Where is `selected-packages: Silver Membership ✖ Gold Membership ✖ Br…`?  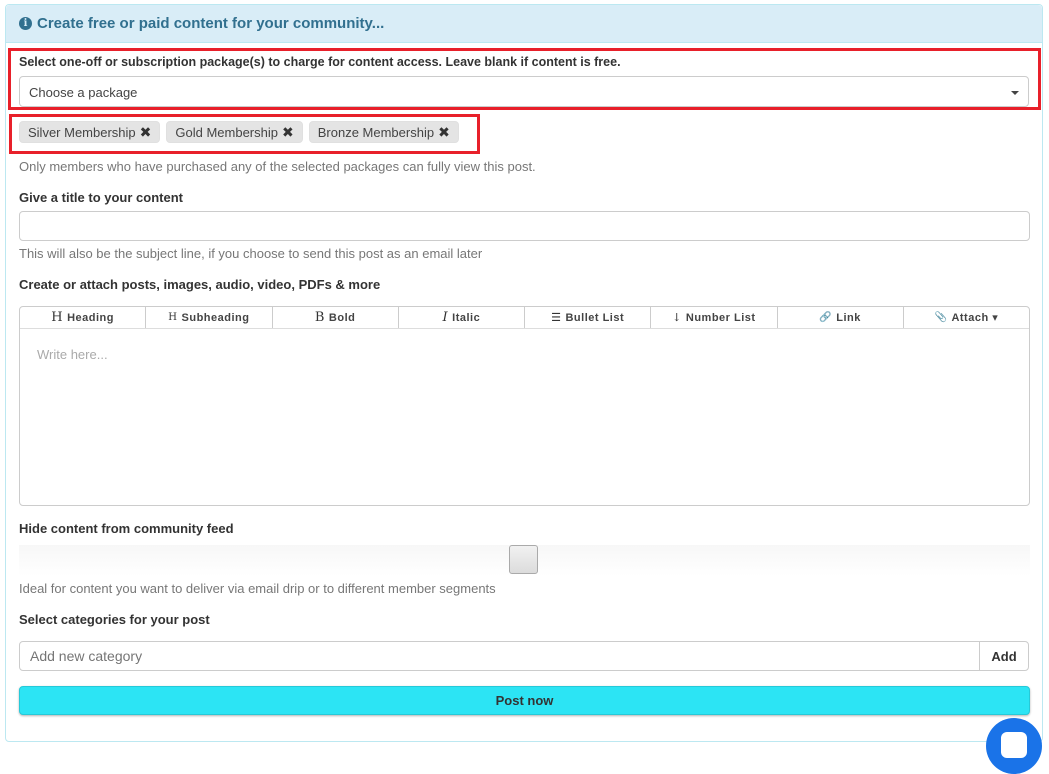
selected-packages: Silver Membership ✖ Gold Membership ✖ Br… is located at coordinates (239, 132).